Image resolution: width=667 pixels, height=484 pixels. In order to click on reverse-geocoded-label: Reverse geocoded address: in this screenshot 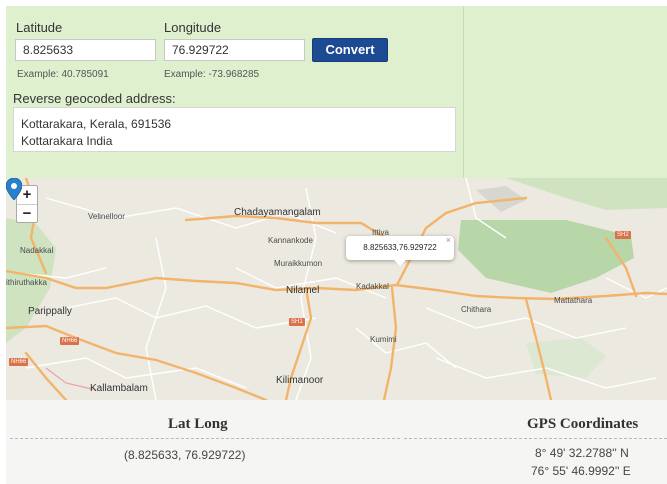, I will do `click(94, 98)`.